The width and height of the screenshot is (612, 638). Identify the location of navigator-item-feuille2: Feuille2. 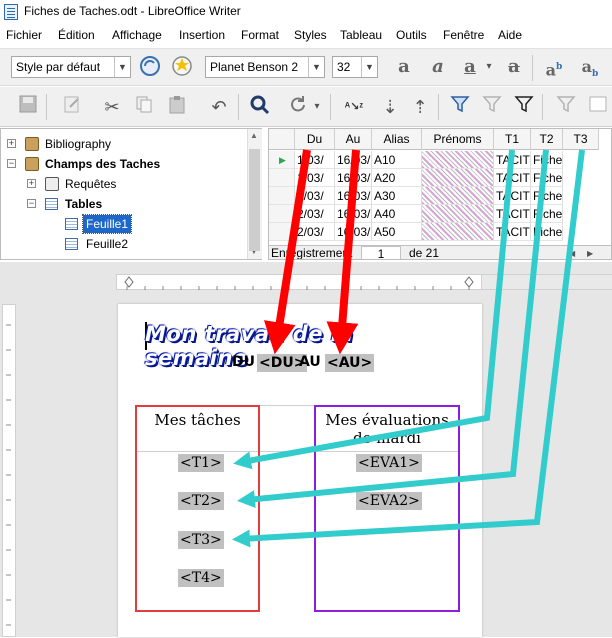
(154, 244).